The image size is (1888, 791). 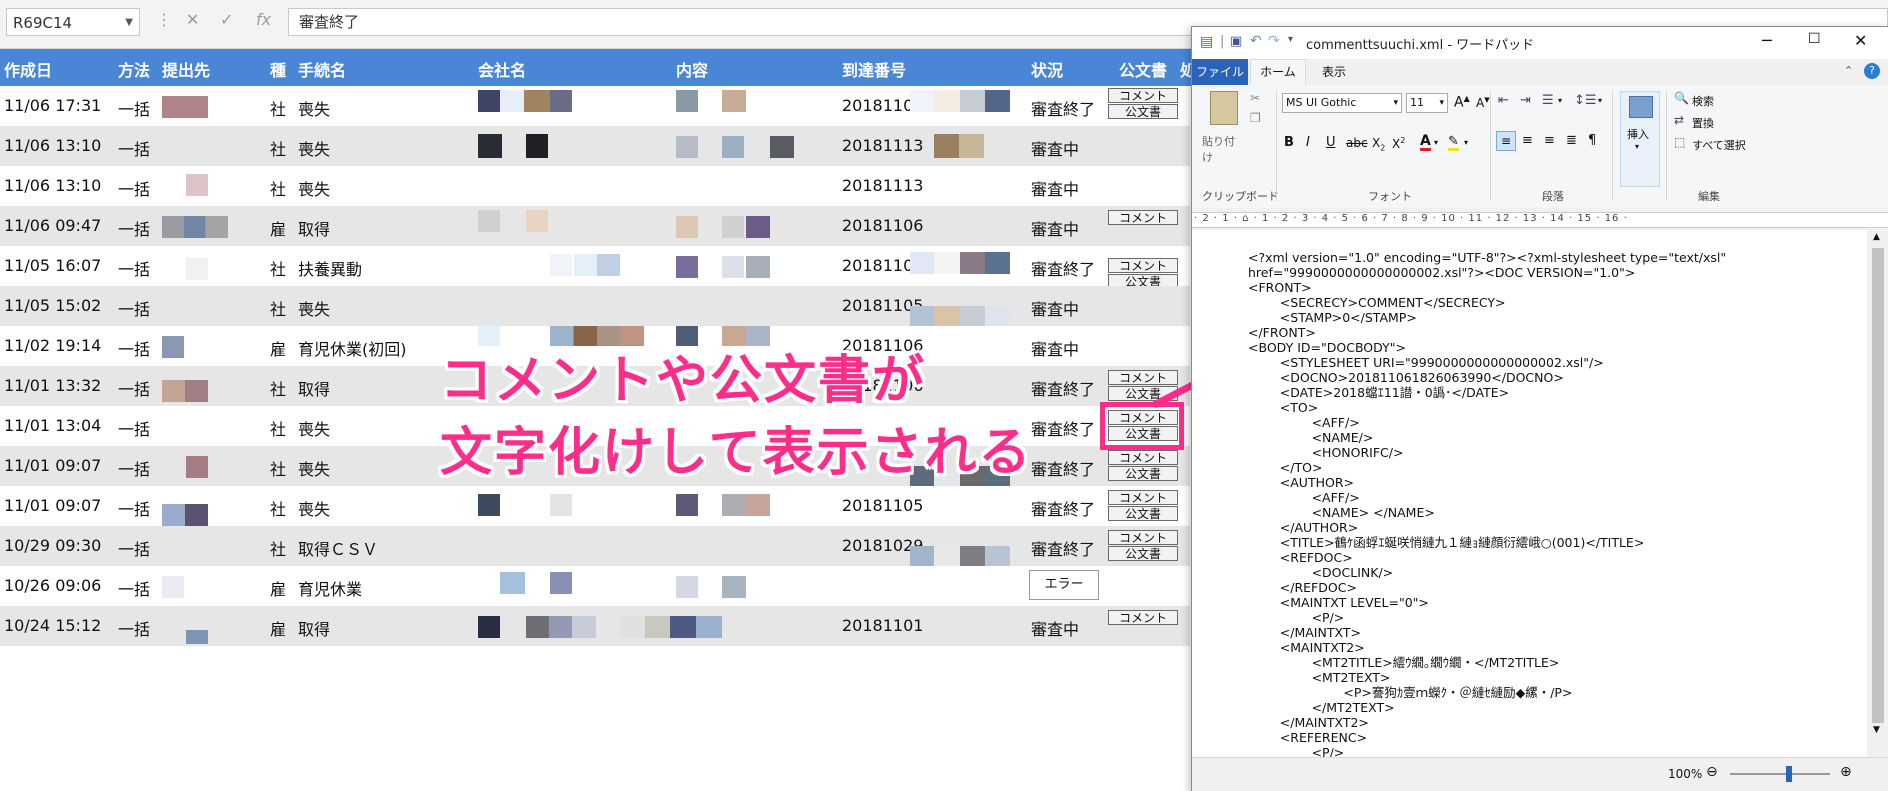 What do you see at coordinates (1453, 143) in the screenshot?
I see `highlight-color-icon: ✎` at bounding box center [1453, 143].